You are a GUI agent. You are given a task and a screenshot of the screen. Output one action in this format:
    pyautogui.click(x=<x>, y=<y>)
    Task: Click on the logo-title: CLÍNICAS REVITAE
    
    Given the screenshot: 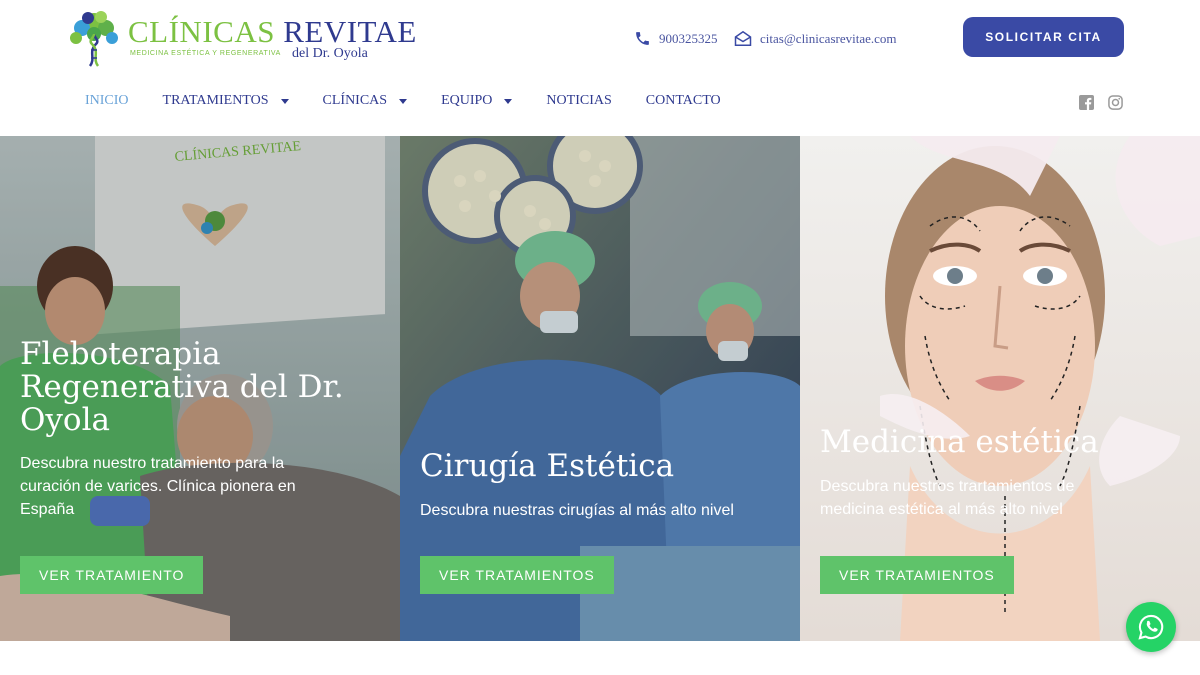 What is the action you would take?
    pyautogui.click(x=272, y=32)
    